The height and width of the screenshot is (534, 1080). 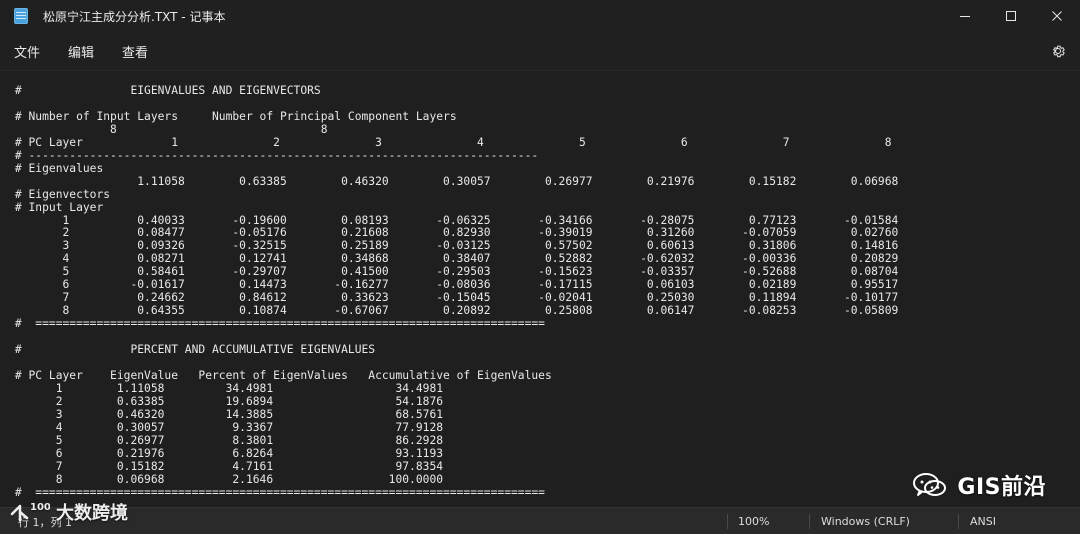 What do you see at coordinates (81, 51) in the screenshot?
I see `menu-edit: 编辑` at bounding box center [81, 51].